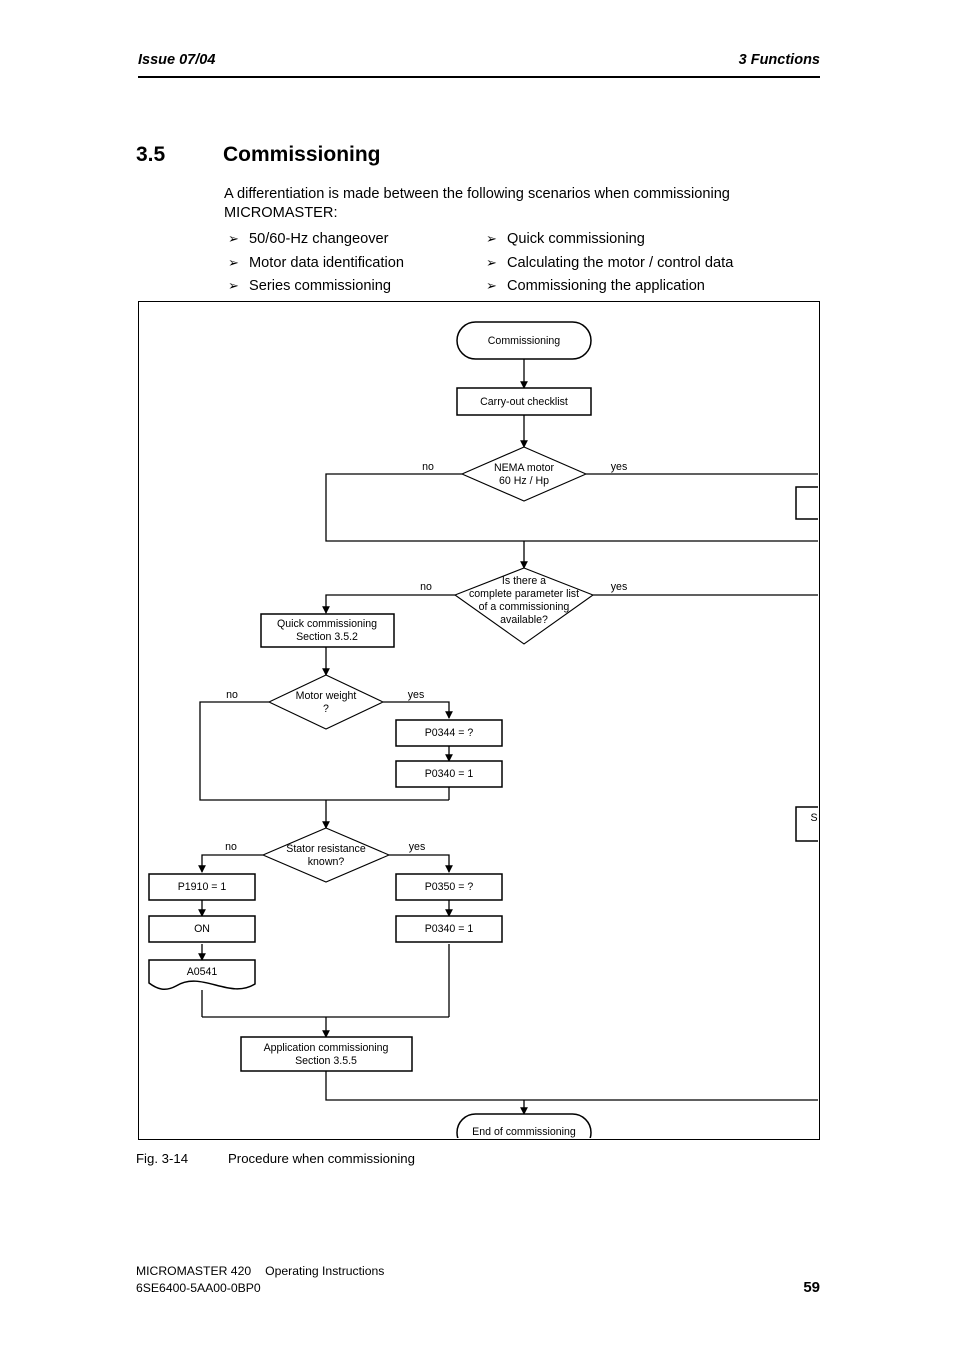  Describe the element at coordinates (177, 60) in the screenshot. I see `header-issue: Issue 07/04` at that location.